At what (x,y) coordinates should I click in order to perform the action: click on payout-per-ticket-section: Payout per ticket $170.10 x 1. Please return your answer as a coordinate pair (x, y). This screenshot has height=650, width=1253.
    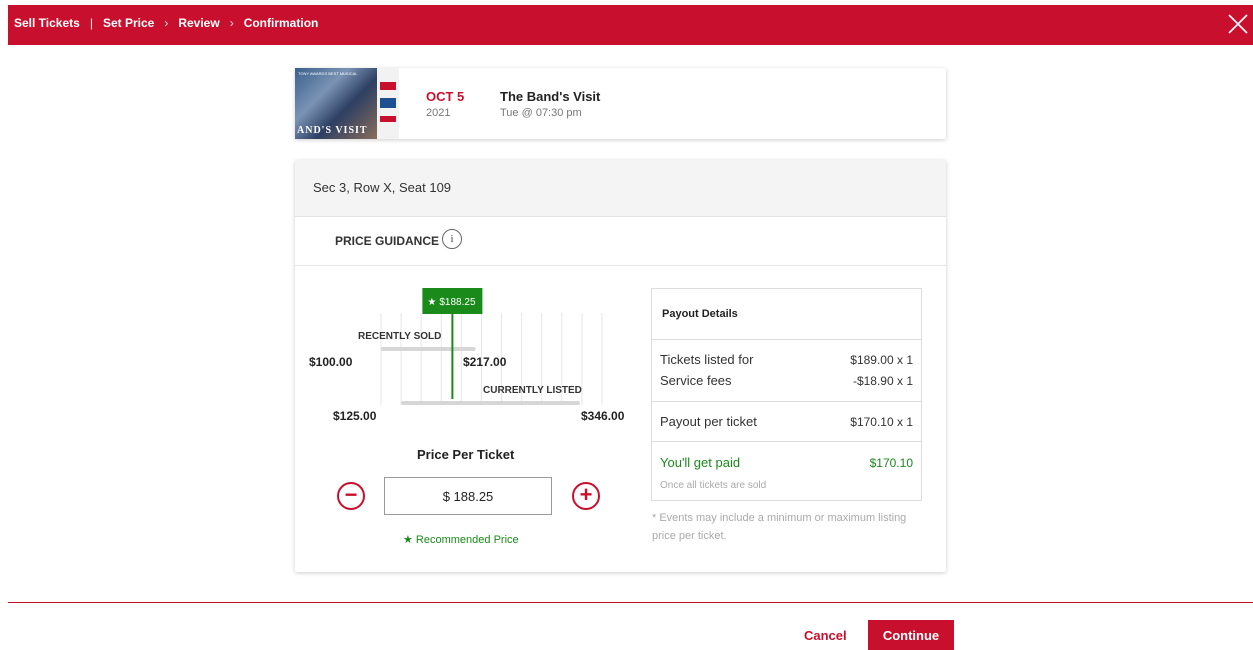
    Looking at the image, I should click on (786, 422).